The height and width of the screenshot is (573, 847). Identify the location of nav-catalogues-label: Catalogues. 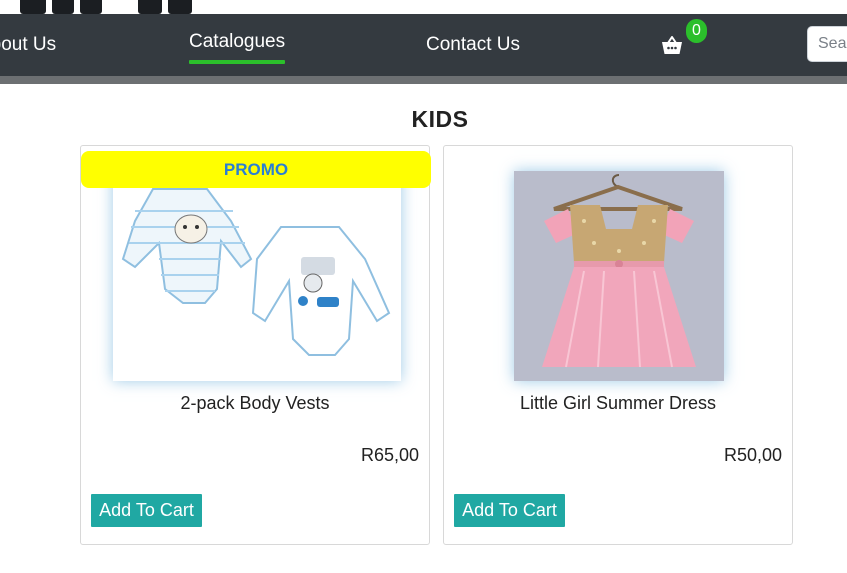
(237, 41).